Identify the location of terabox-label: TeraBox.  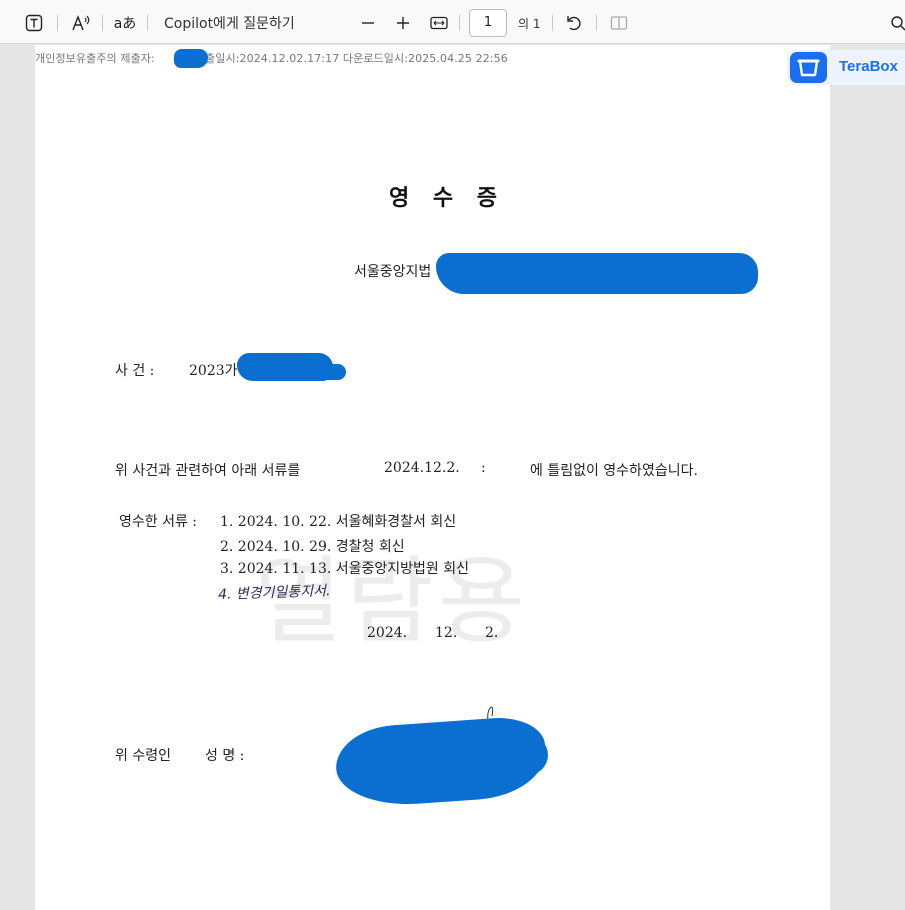
(868, 66).